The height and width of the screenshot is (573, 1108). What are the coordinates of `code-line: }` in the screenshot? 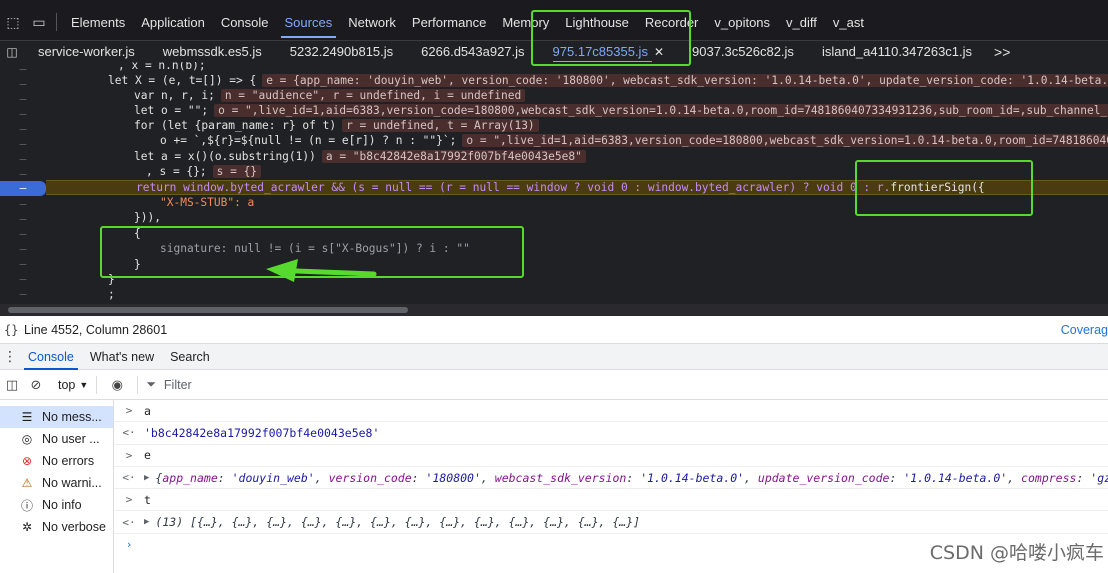 It's located at (111, 279).